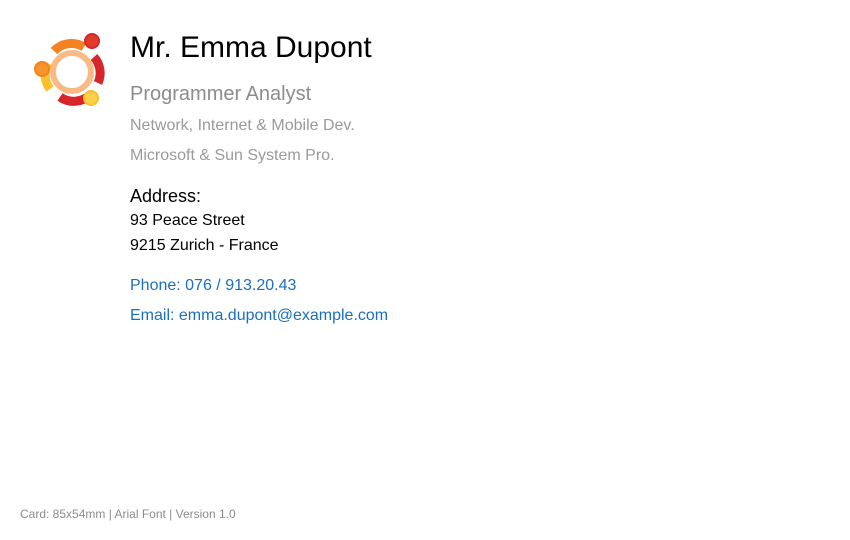 The height and width of the screenshot is (540, 850). Describe the element at coordinates (70, 71) in the screenshot. I see `ubuntu-logo-icon` at that location.